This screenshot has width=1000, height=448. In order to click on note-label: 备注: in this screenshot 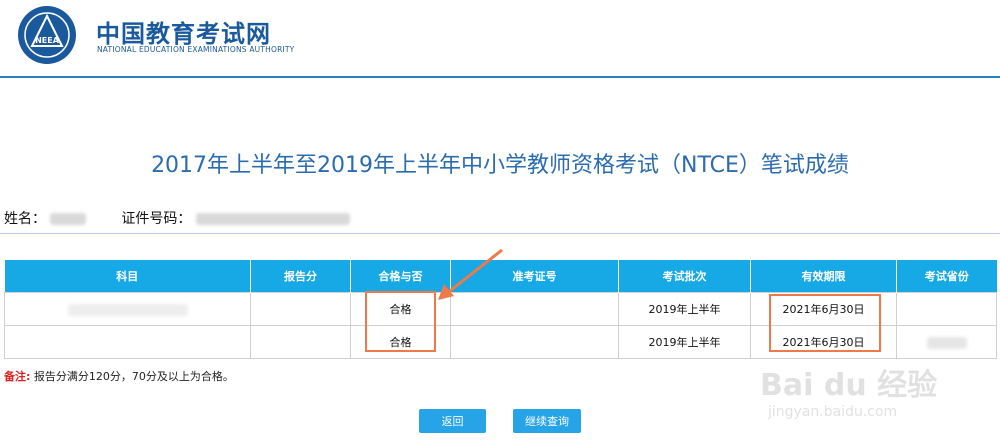, I will do `click(17, 376)`.